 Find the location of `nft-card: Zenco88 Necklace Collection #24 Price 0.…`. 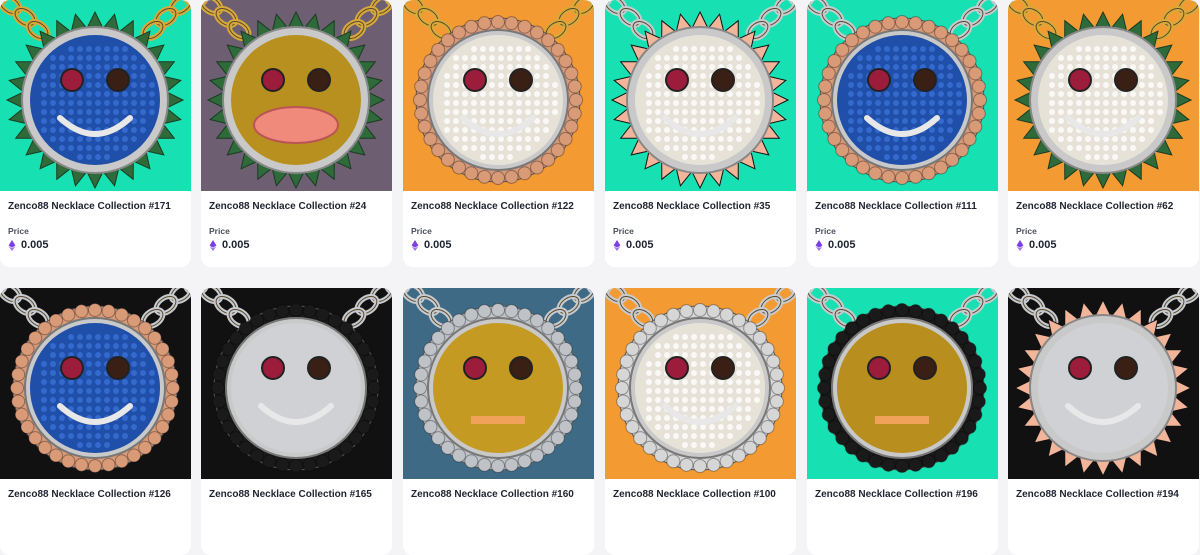

nft-card: Zenco88 Necklace Collection #24 Price 0.… is located at coordinates (296, 133).